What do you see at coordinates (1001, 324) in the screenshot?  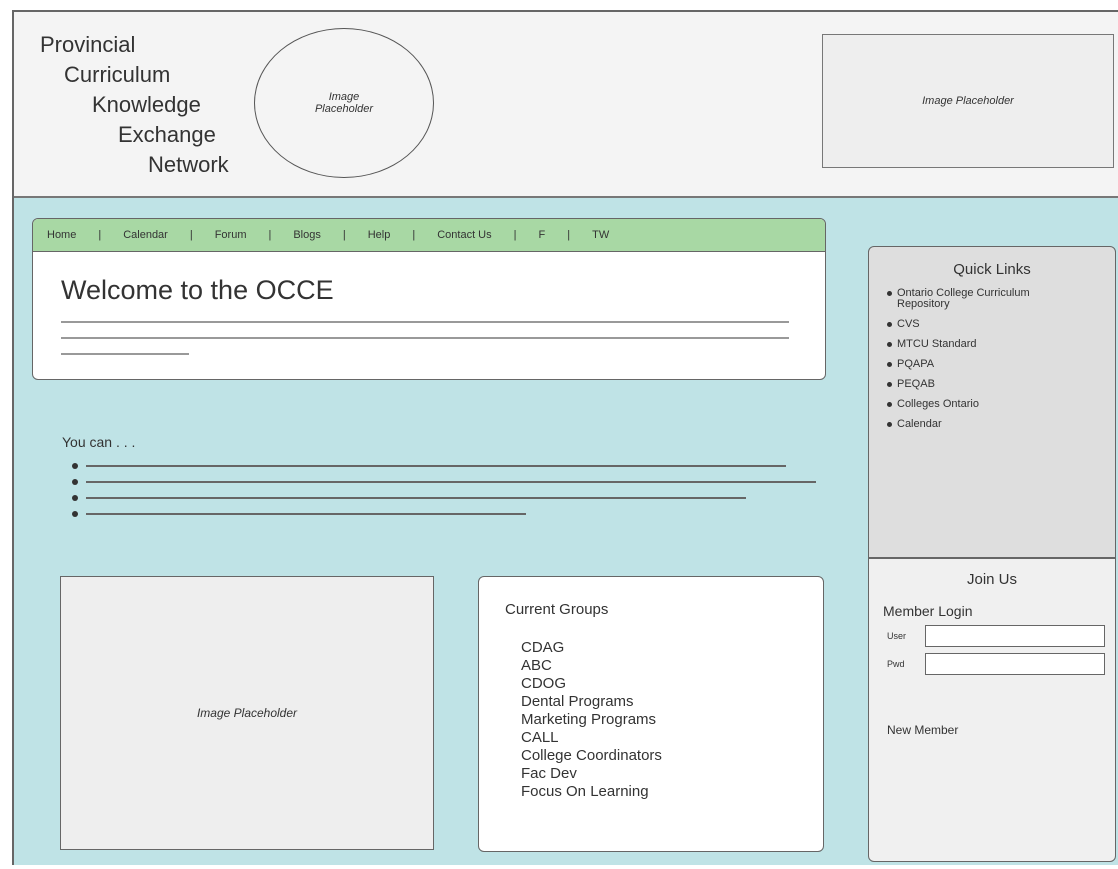 I see `quick-link-cvs: CVS` at bounding box center [1001, 324].